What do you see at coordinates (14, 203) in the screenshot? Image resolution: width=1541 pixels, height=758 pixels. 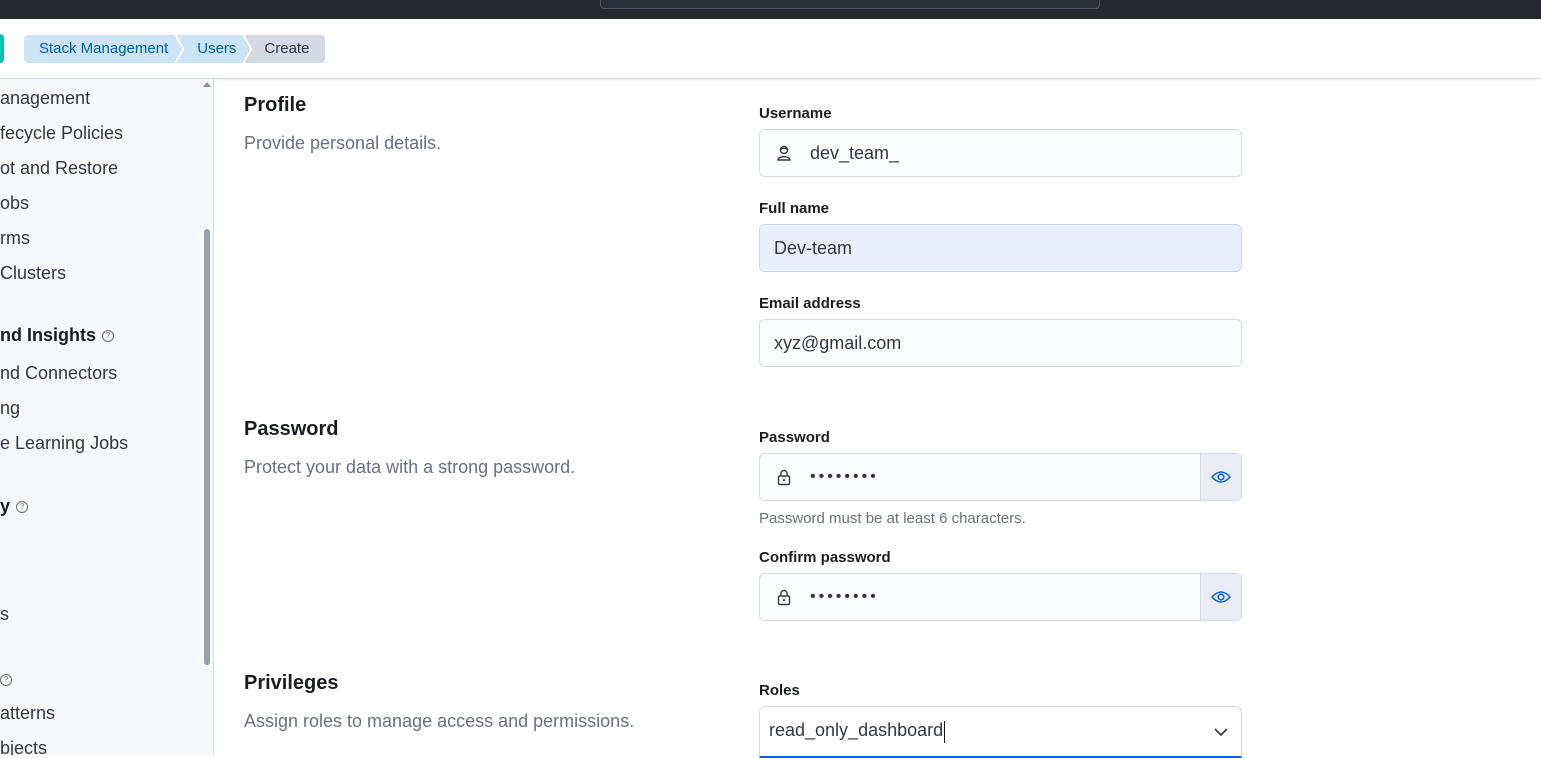 I see `sidebar-item-rollup-jobs: obs` at bounding box center [14, 203].